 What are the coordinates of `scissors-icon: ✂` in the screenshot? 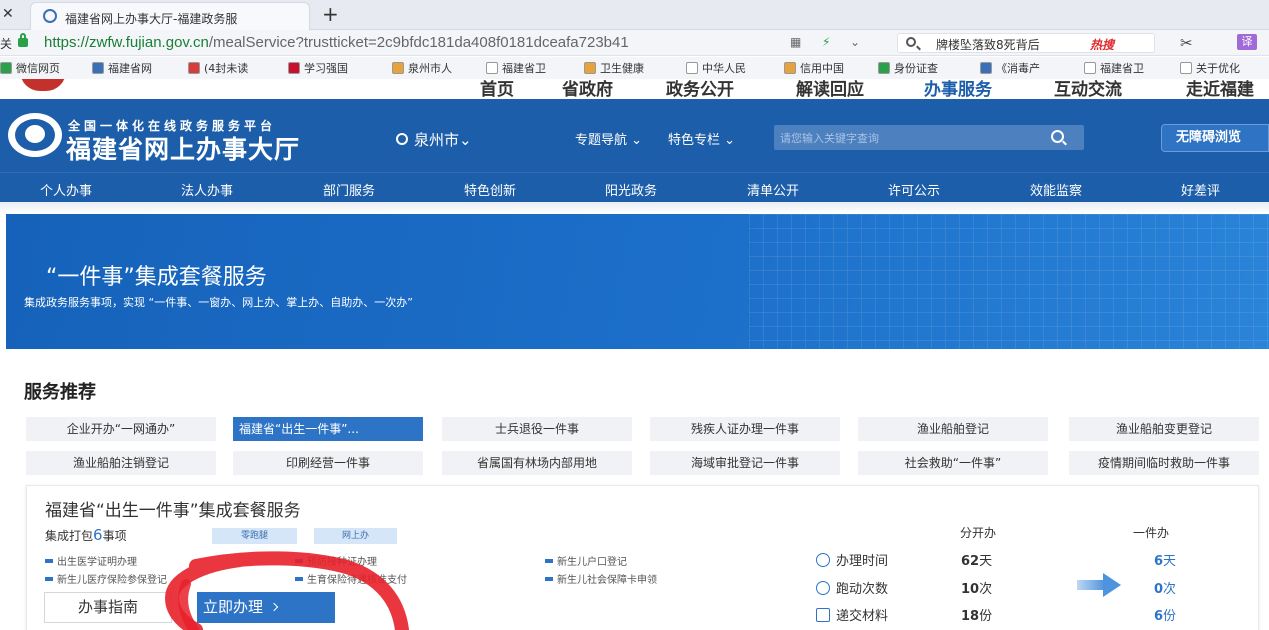 It's located at (1186, 43).